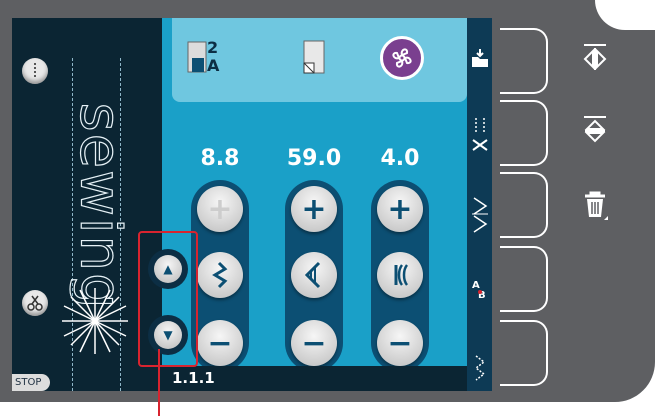 This screenshot has width=655, height=416. I want to click on stitch-number-bar: 1.1.1, so click(314, 378).